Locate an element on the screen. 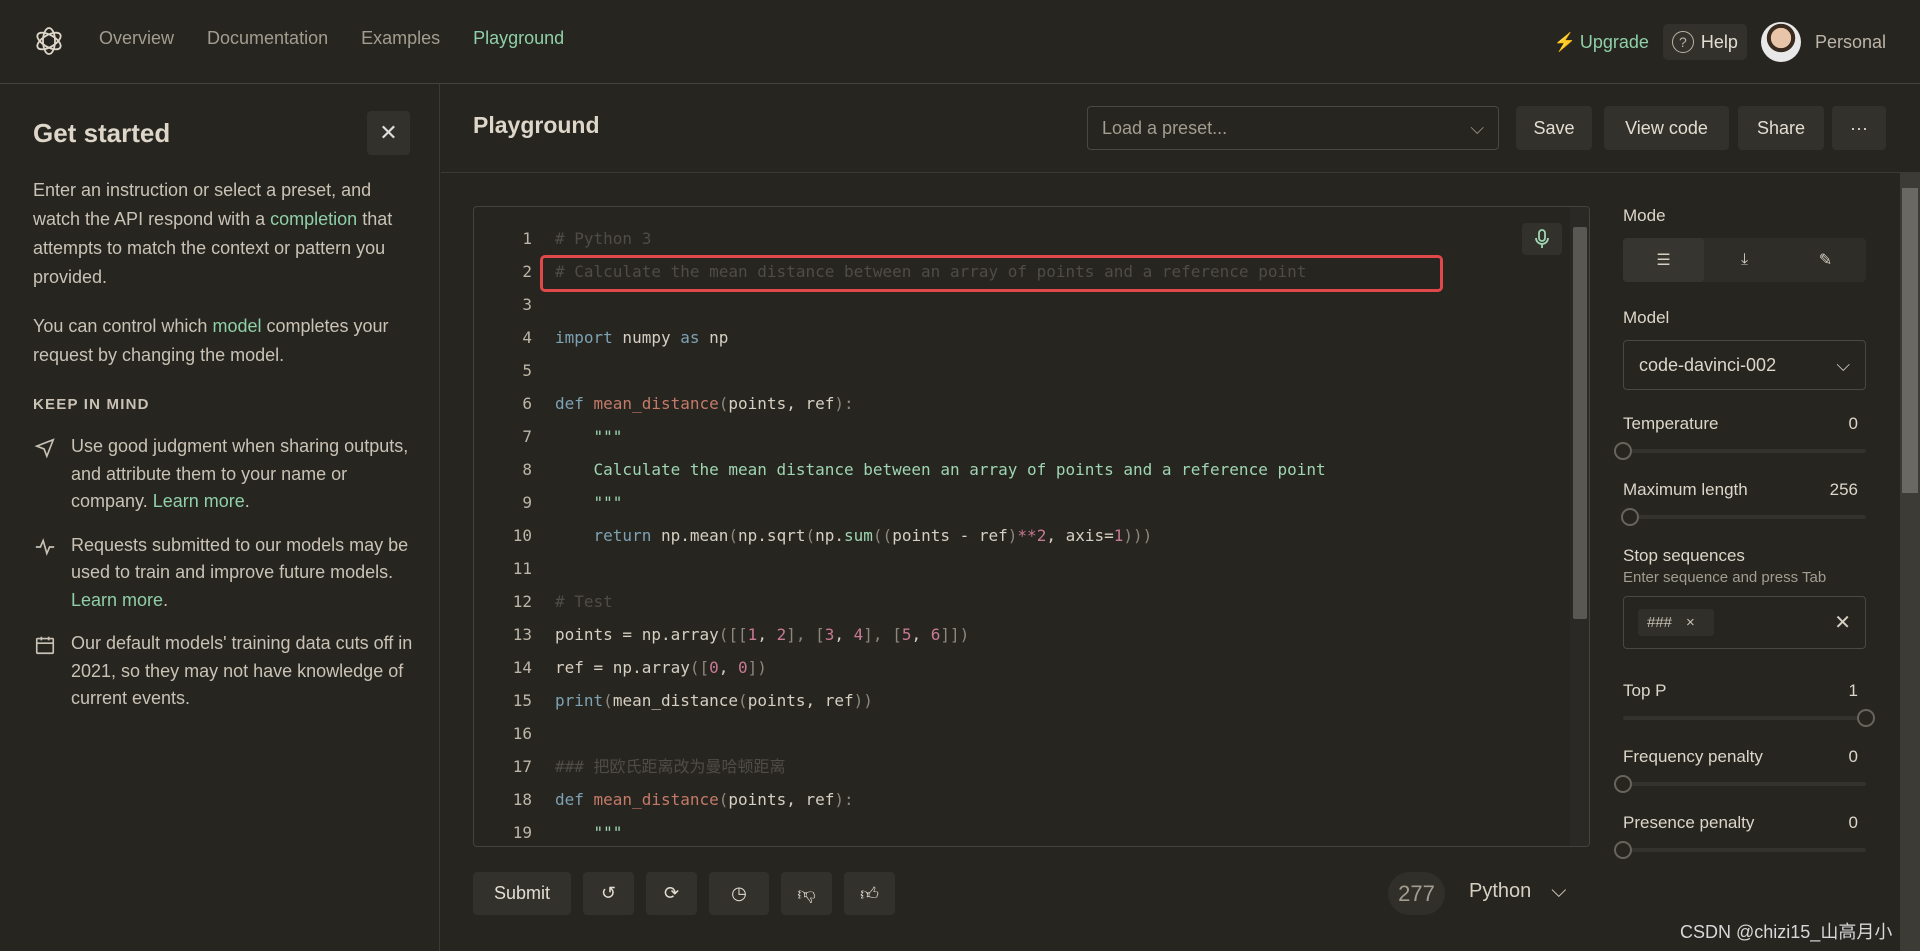 The width and height of the screenshot is (1920, 951). model-text-1: You can control which is located at coordinates (123, 326).